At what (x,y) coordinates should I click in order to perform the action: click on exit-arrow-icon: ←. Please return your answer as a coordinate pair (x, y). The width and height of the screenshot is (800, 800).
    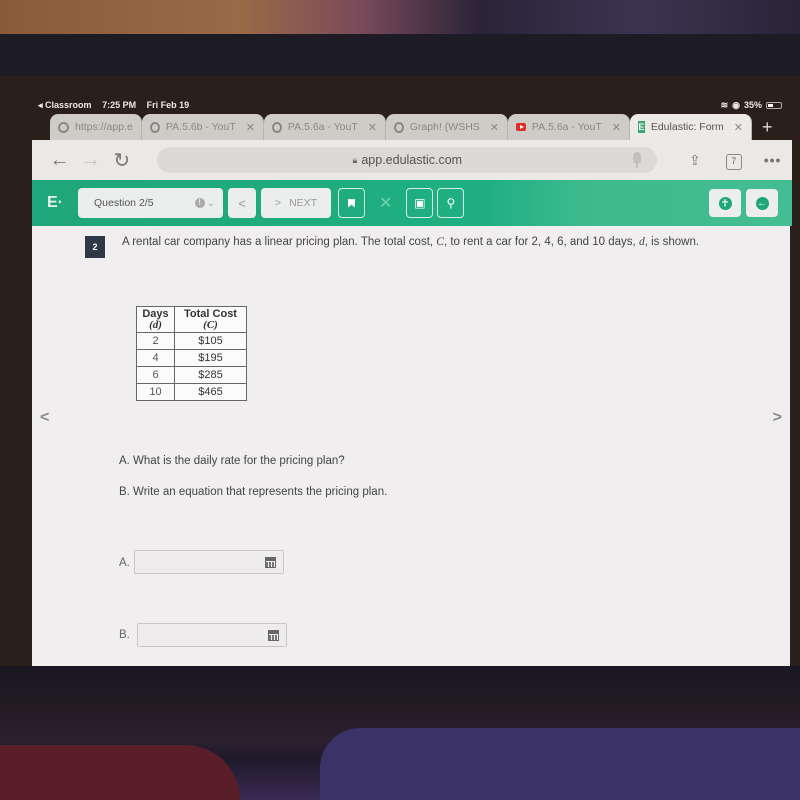
    Looking at the image, I should click on (762, 203).